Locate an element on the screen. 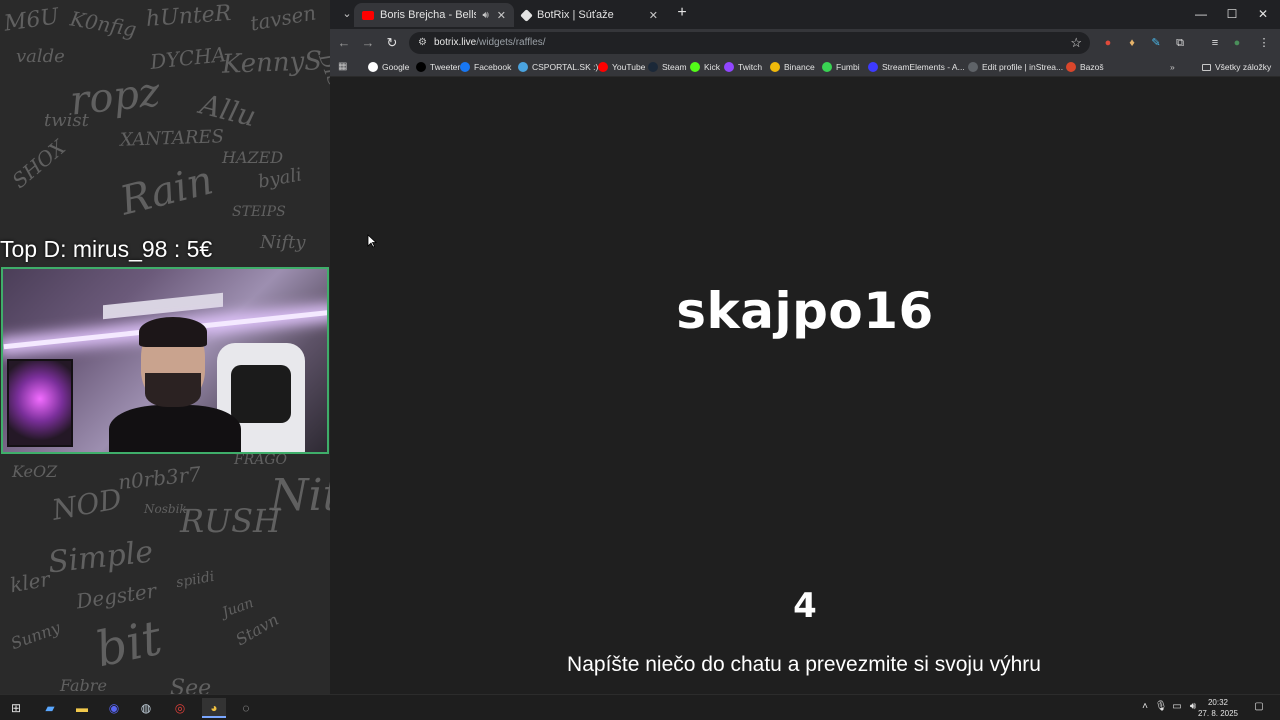 This screenshot has height=720, width=1280. graffiti-word: Sunny is located at coordinates (35, 635).